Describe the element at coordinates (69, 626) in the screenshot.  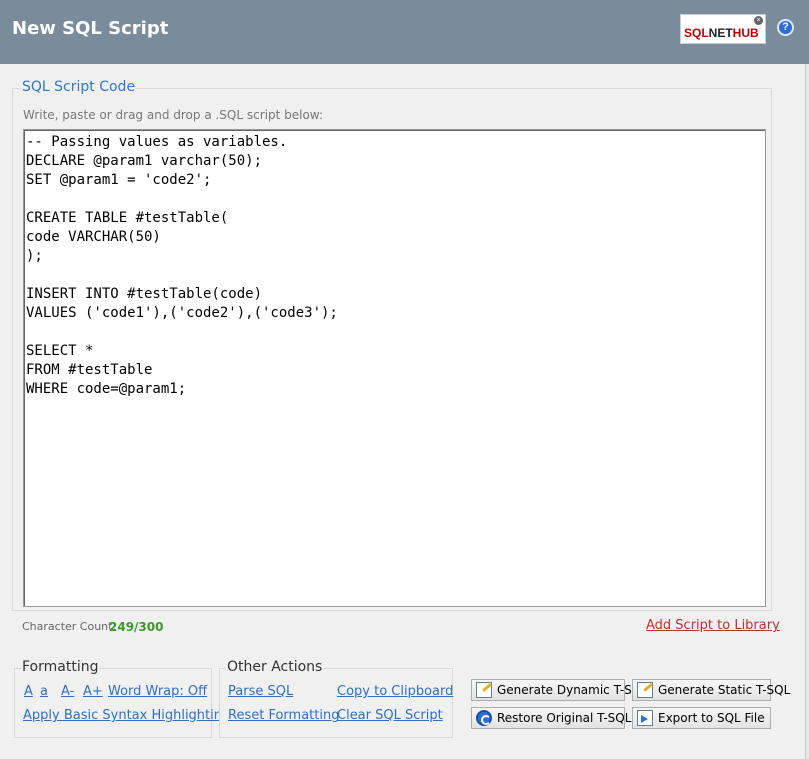
I see `character-count-label: Character Count:` at that location.